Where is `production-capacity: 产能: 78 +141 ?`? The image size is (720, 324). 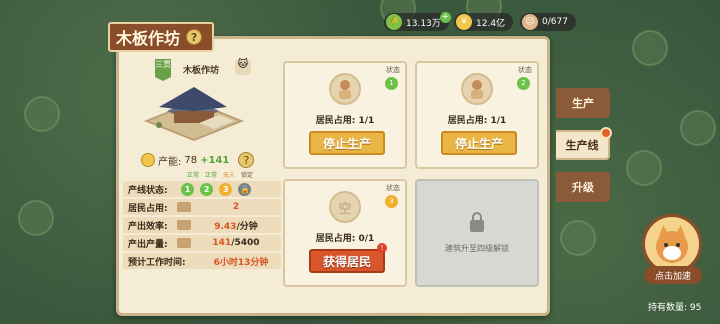 production-capacity: 产能: 78 +141 ? is located at coordinates (198, 160).